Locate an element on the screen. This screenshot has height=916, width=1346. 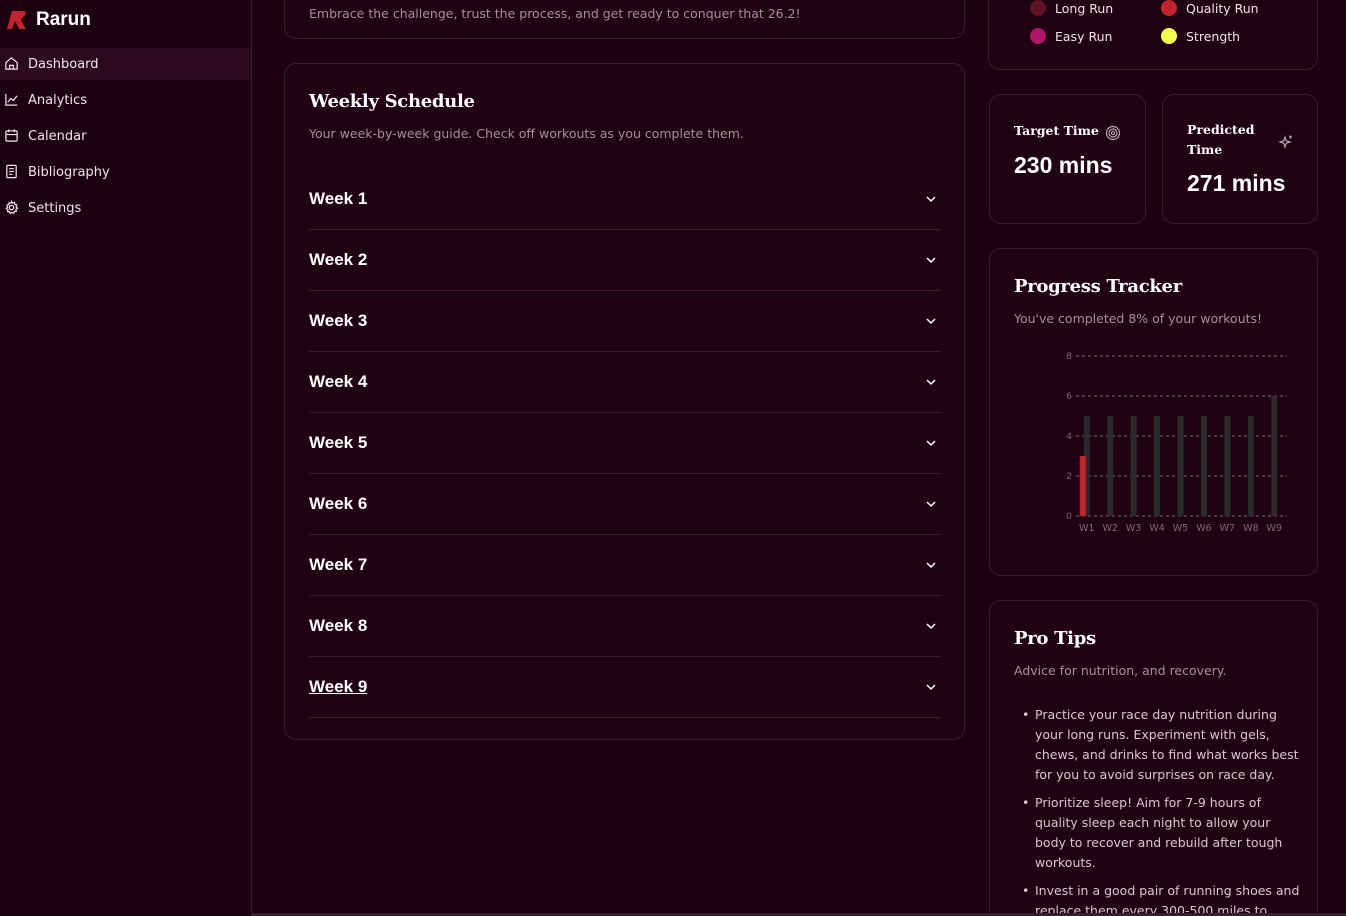
sidebar-item-dashboard: Dashboard is located at coordinates (125, 64).